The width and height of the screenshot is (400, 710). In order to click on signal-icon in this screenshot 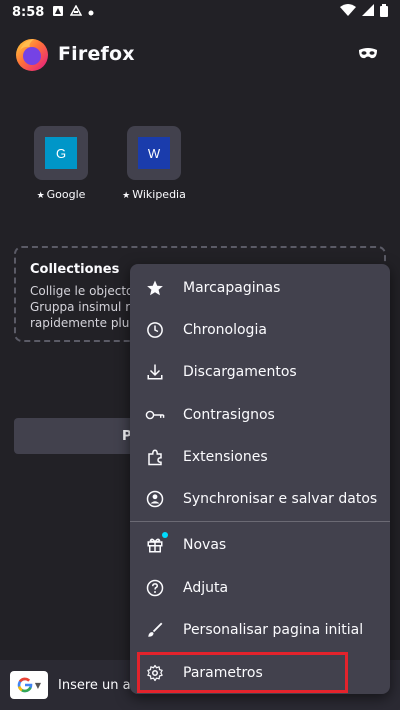, I will do `click(368, 12)`.